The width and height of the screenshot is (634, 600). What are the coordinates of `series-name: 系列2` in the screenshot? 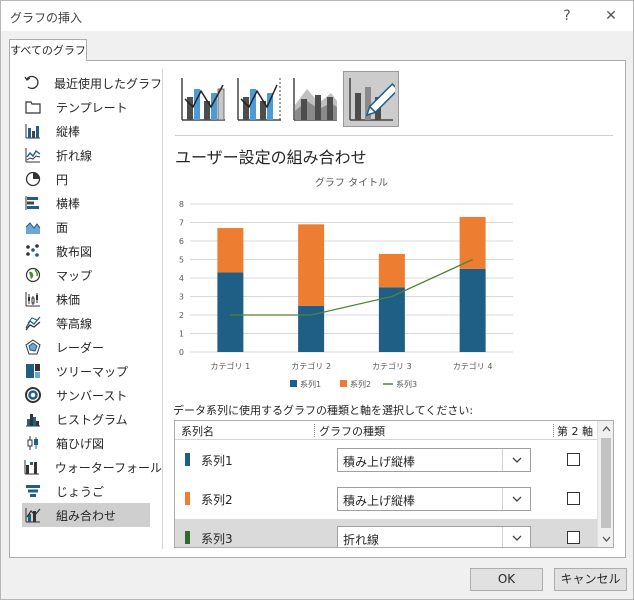 It's located at (217, 500).